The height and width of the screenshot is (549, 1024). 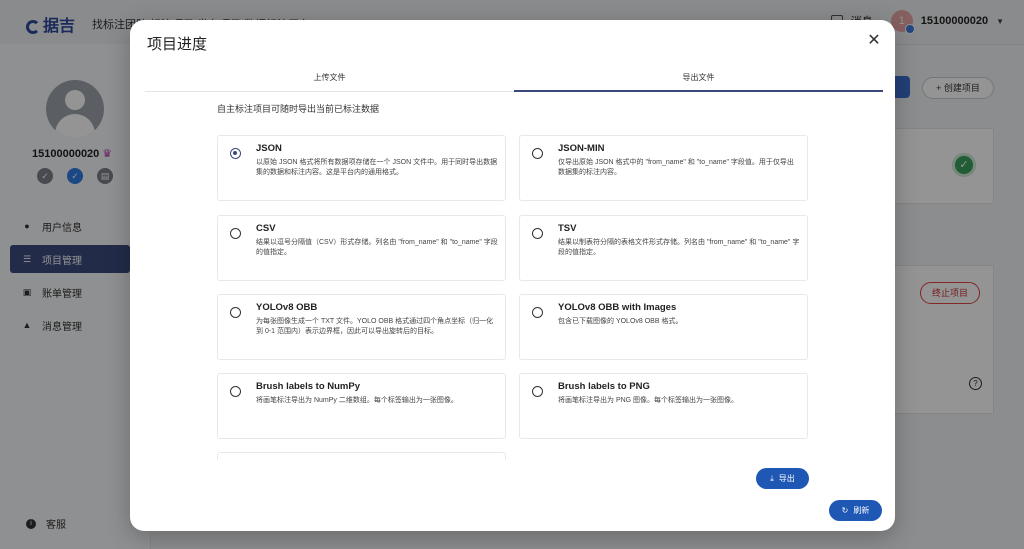 What do you see at coordinates (581, 148) in the screenshot?
I see `format-name: JSON-MIN` at bounding box center [581, 148].